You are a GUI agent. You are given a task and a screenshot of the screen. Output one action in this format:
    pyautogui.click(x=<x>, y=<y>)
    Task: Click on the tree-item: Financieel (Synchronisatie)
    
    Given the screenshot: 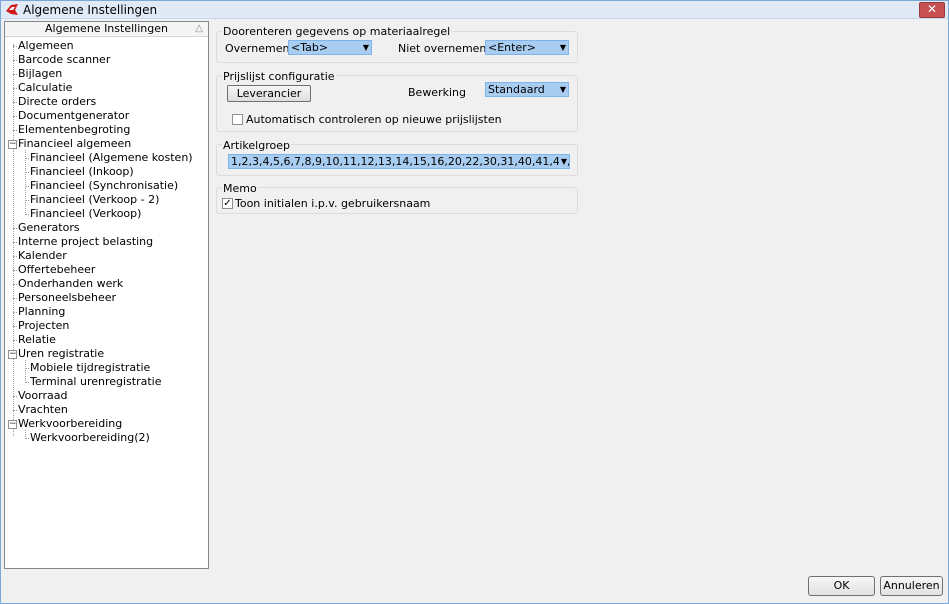 What is the action you would take?
    pyautogui.click(x=104, y=186)
    